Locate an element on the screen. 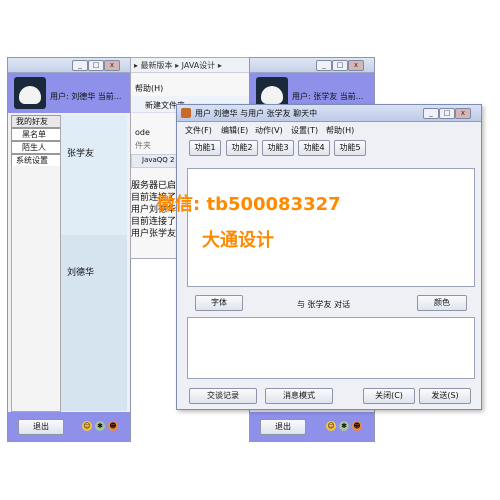 Image resolution: width=500 pixels, height=500 pixels. menu-bar: 文件(F) 编辑(E) 动作(V) 设置(T) 帮助(H) is located at coordinates (330, 130).